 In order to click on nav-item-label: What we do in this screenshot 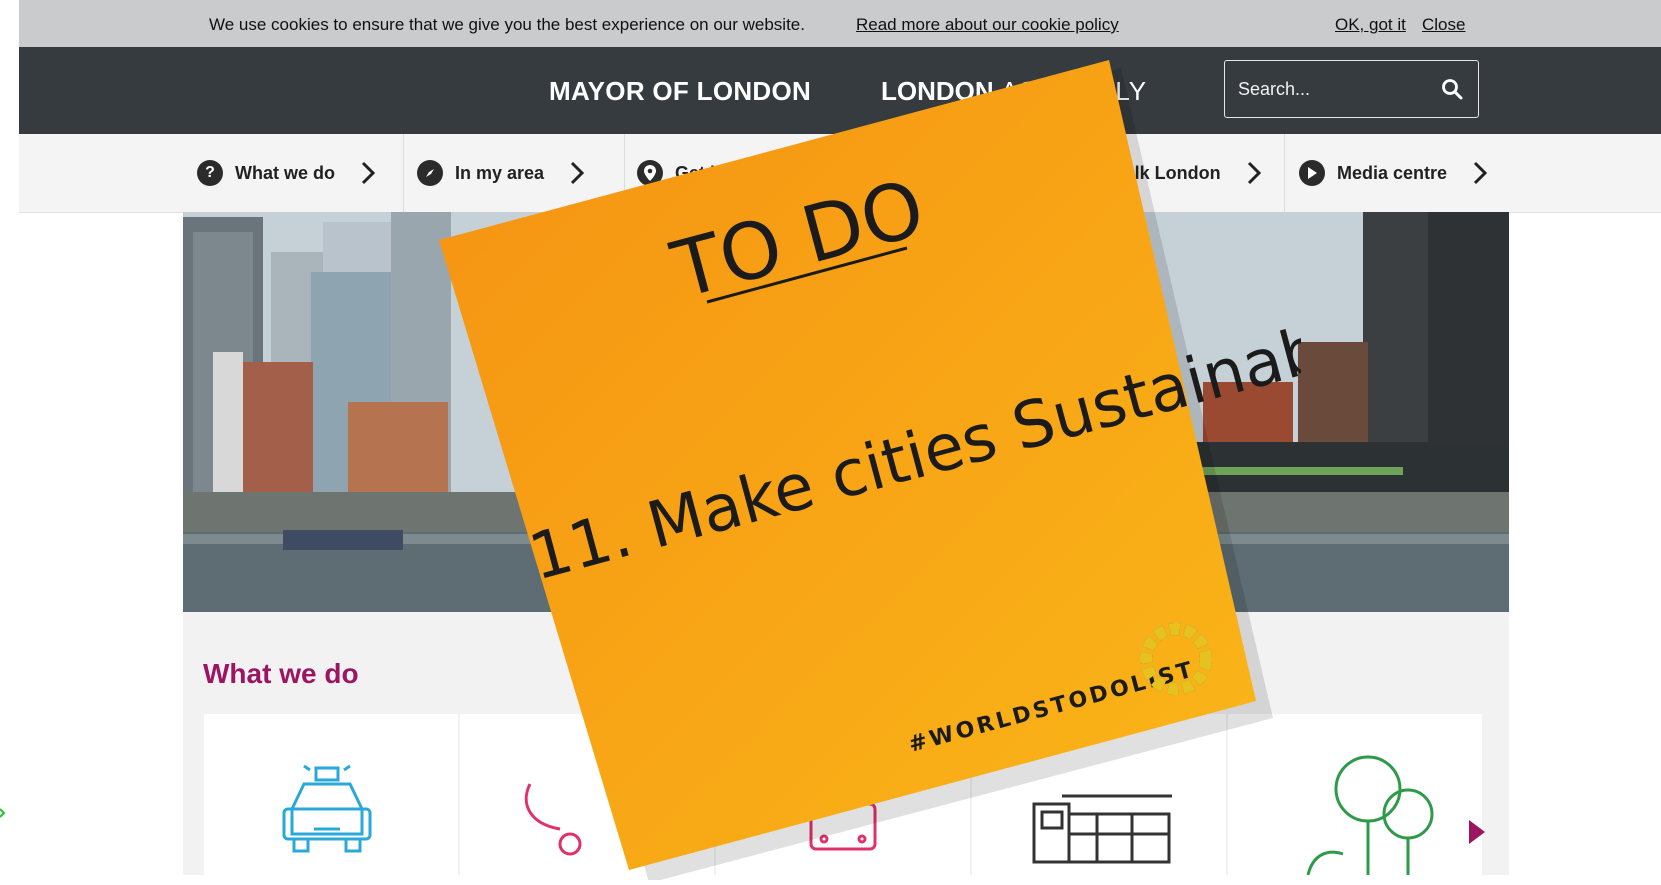, I will do `click(285, 172)`.